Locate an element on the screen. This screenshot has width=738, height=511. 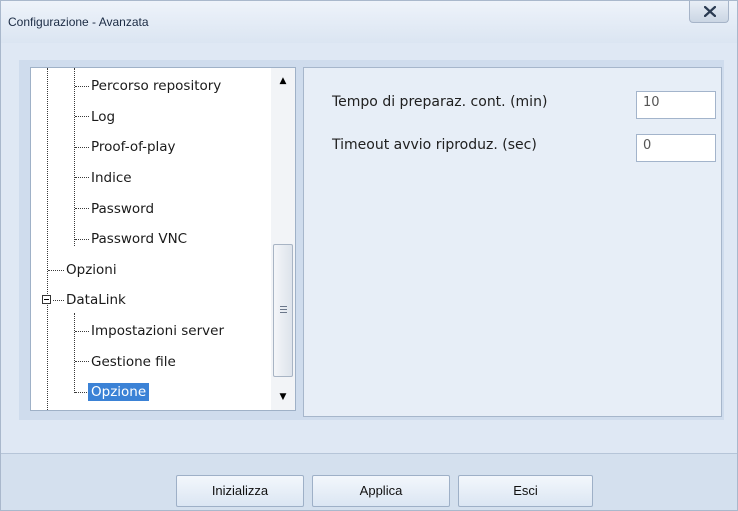
grip-icon is located at coordinates (283, 309).